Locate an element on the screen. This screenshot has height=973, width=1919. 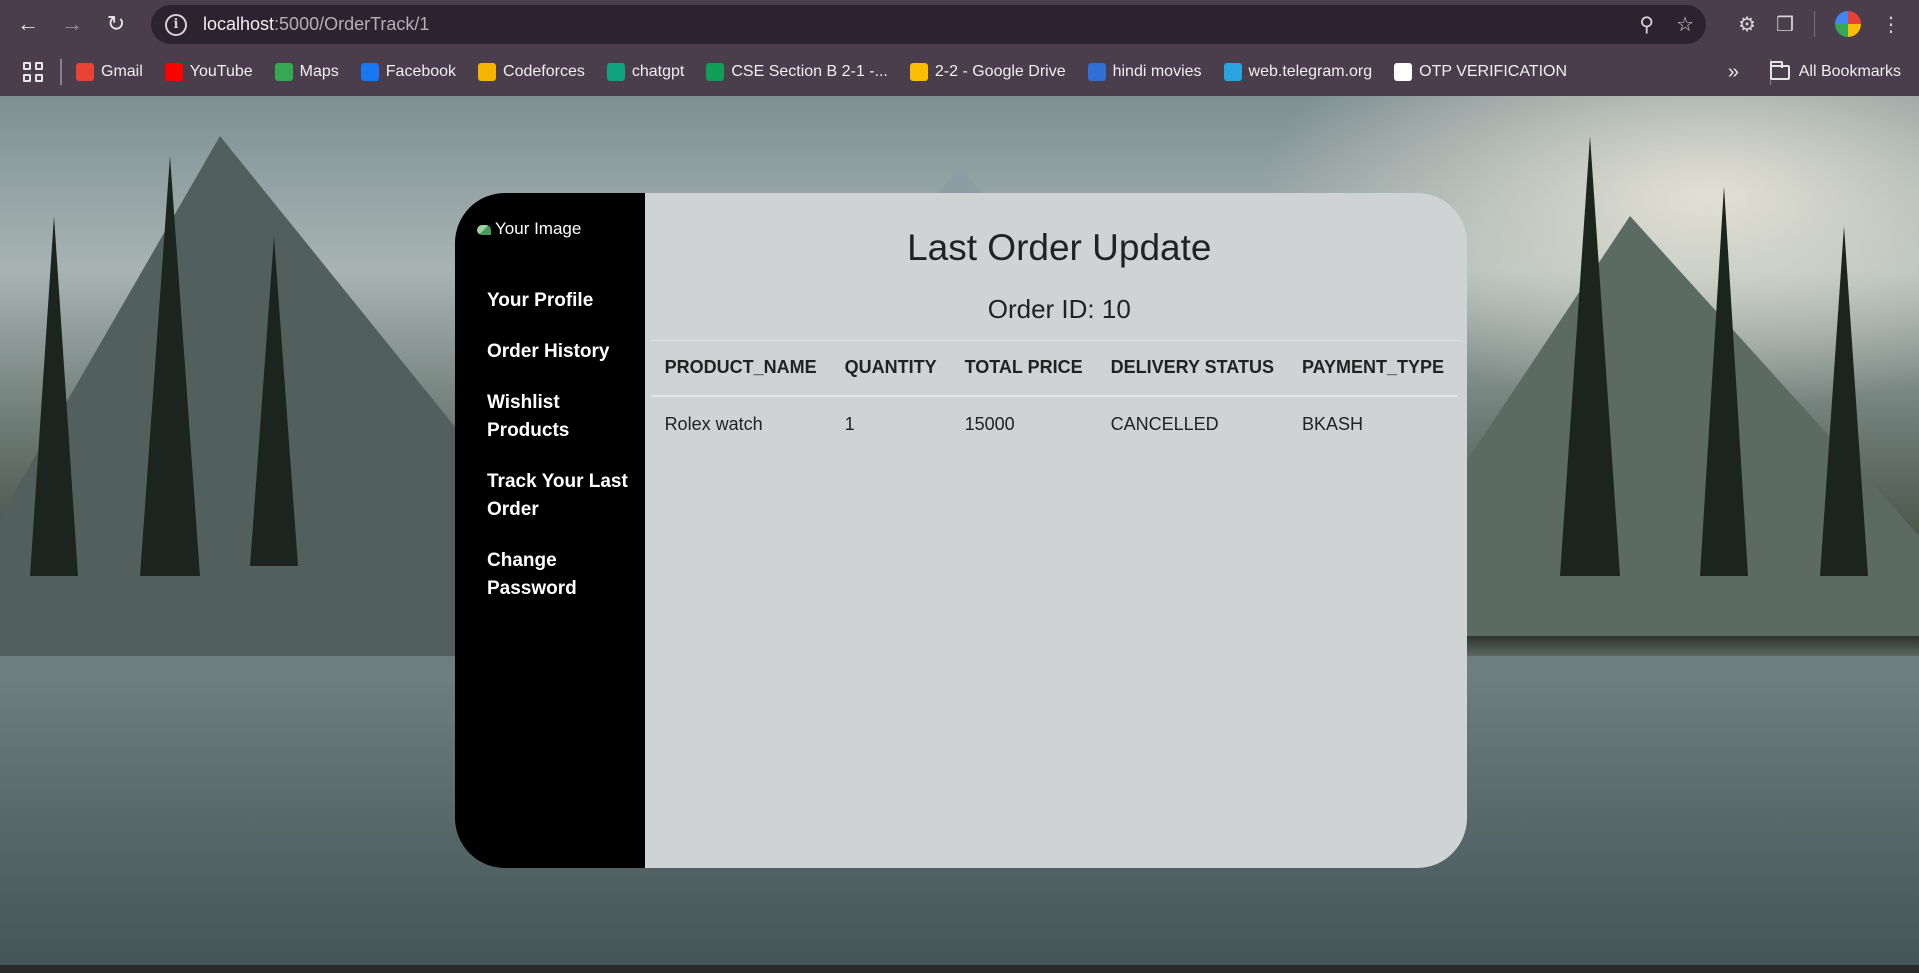
back-arrow-icon: ← is located at coordinates (28, 24).